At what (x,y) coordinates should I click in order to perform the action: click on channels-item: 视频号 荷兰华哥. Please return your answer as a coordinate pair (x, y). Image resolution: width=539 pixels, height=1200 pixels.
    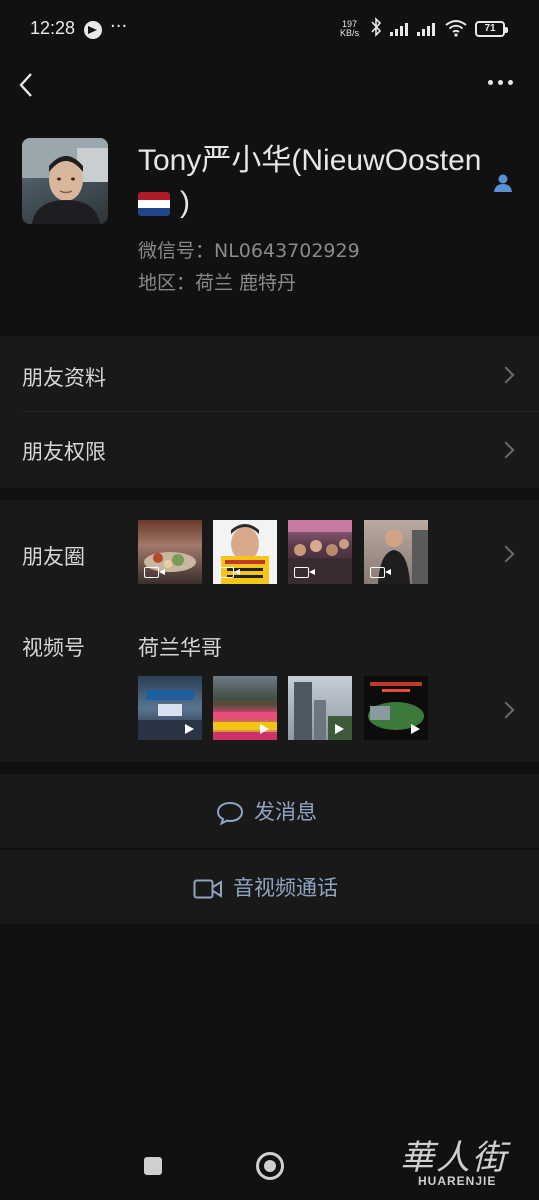
    Looking at the image, I should click on (269, 687).